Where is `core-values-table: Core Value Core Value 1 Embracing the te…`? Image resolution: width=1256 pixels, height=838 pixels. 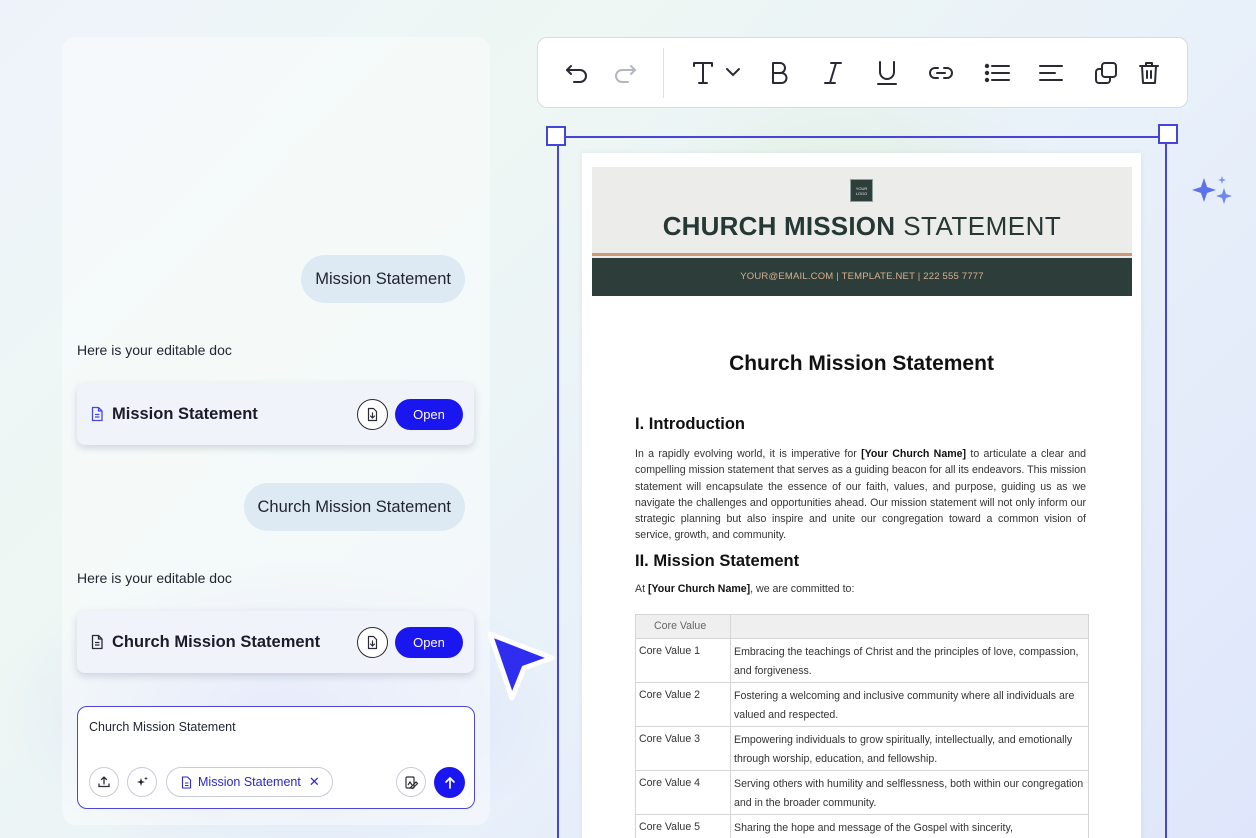
core-values-table: Core Value Core Value 1 Embracing the te… is located at coordinates (862, 726).